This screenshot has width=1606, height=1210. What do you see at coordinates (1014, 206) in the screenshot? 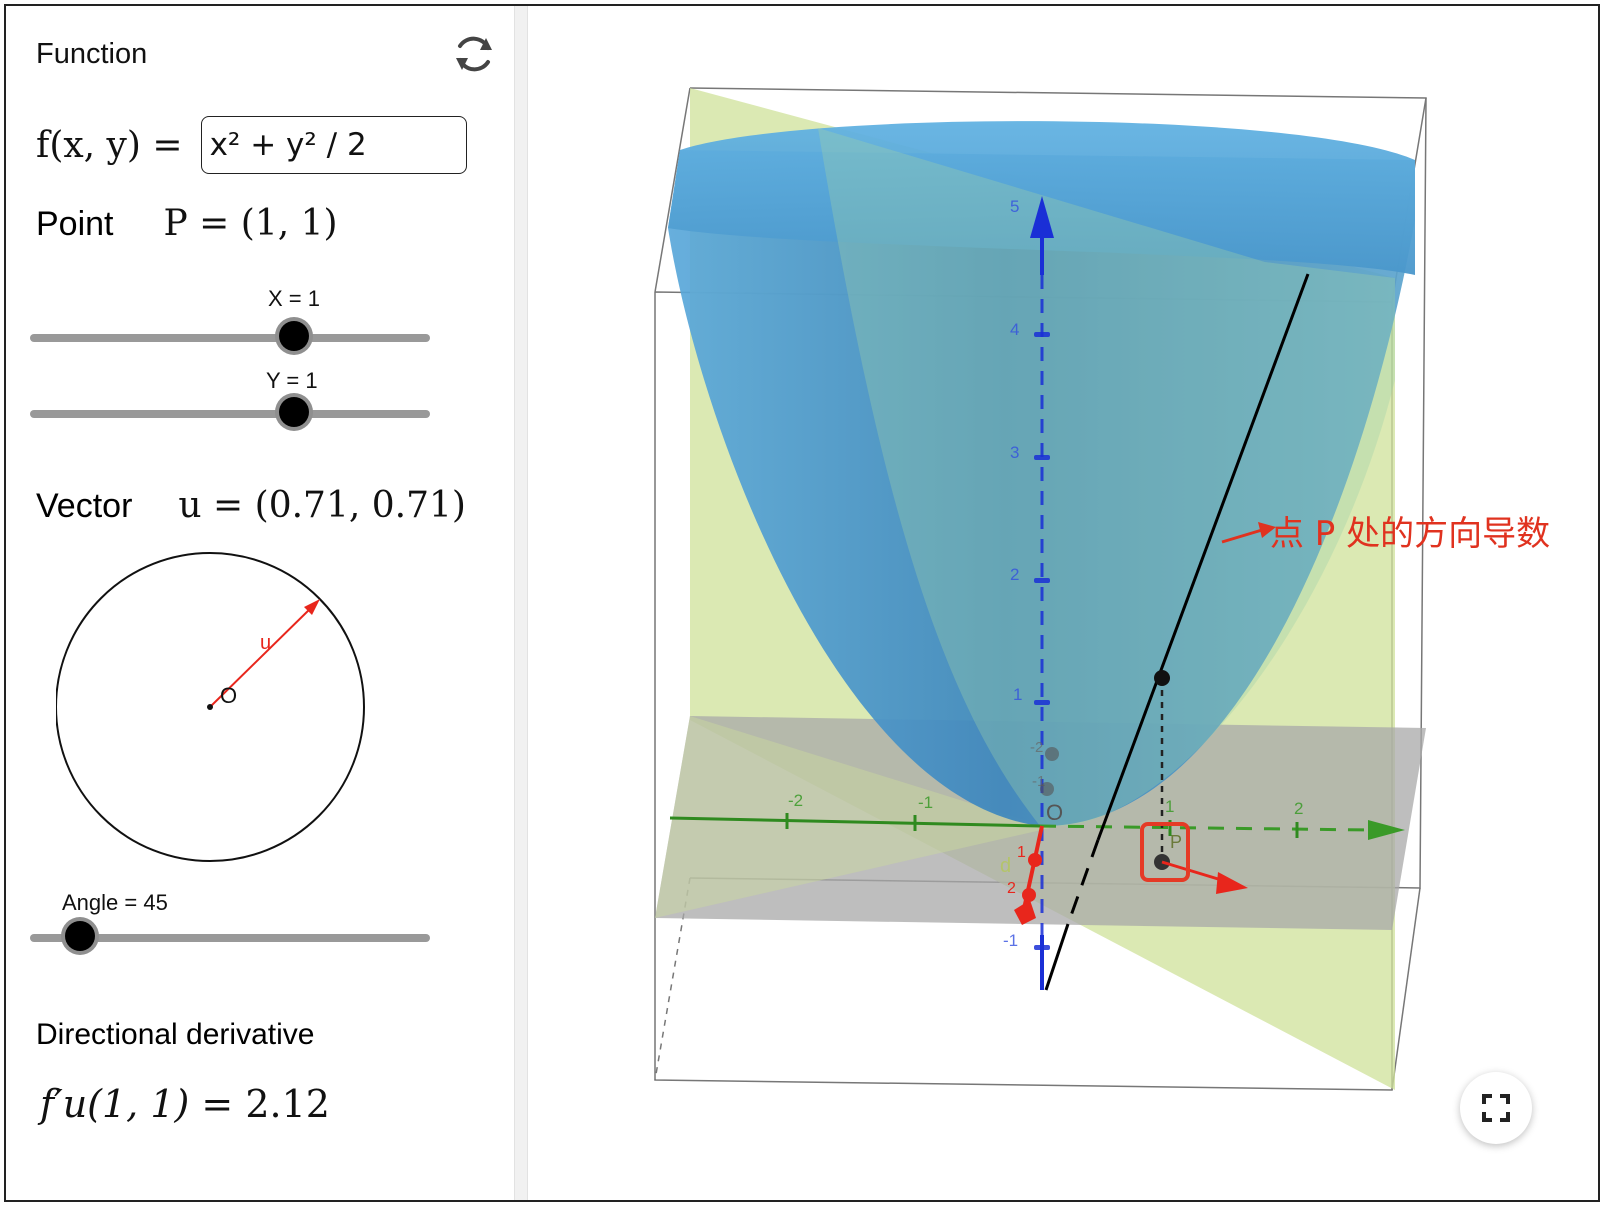
I see `z-tick-5: 5` at bounding box center [1014, 206].